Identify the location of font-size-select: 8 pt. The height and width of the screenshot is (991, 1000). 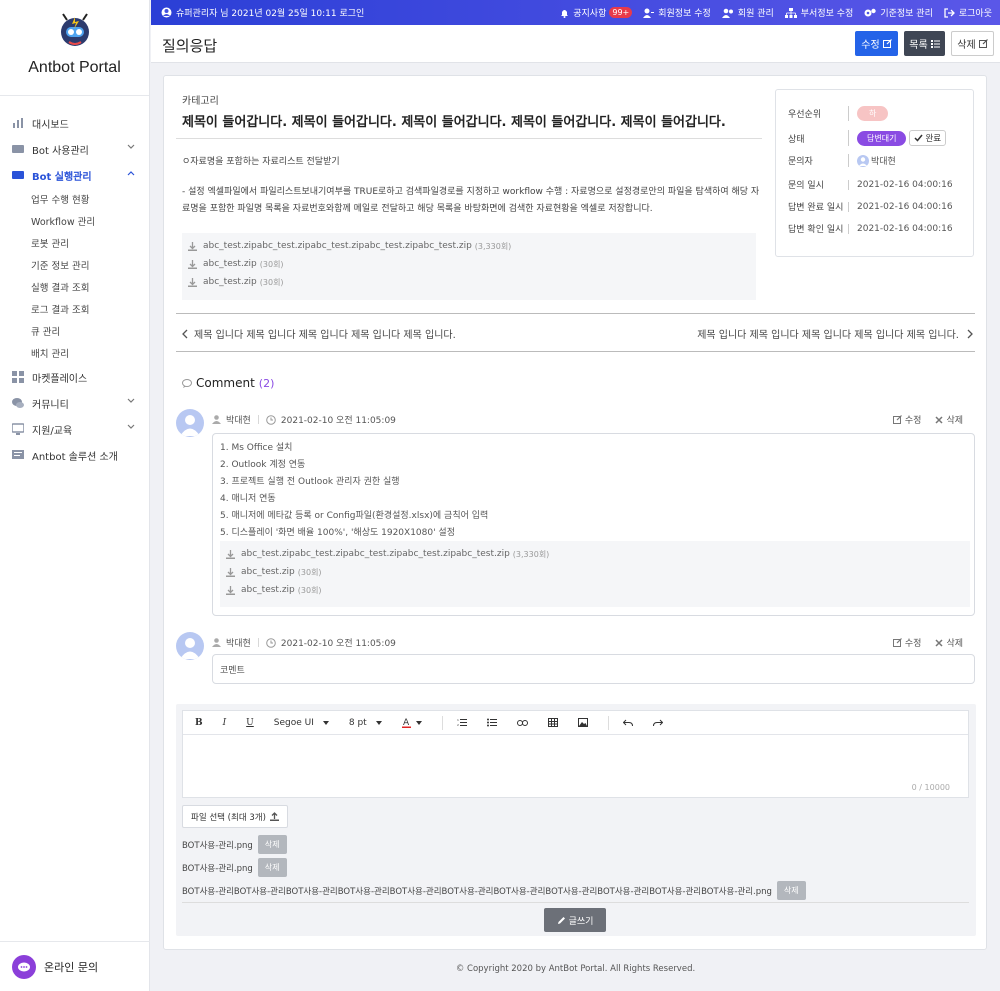
(365, 723).